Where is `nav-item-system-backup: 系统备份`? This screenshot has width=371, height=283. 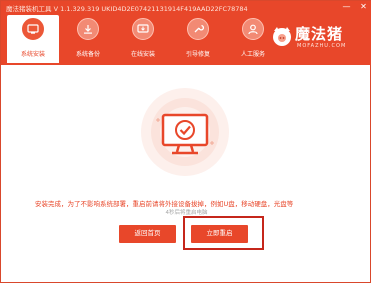
nav-item-system-backup: 系统备份 is located at coordinates (88, 39).